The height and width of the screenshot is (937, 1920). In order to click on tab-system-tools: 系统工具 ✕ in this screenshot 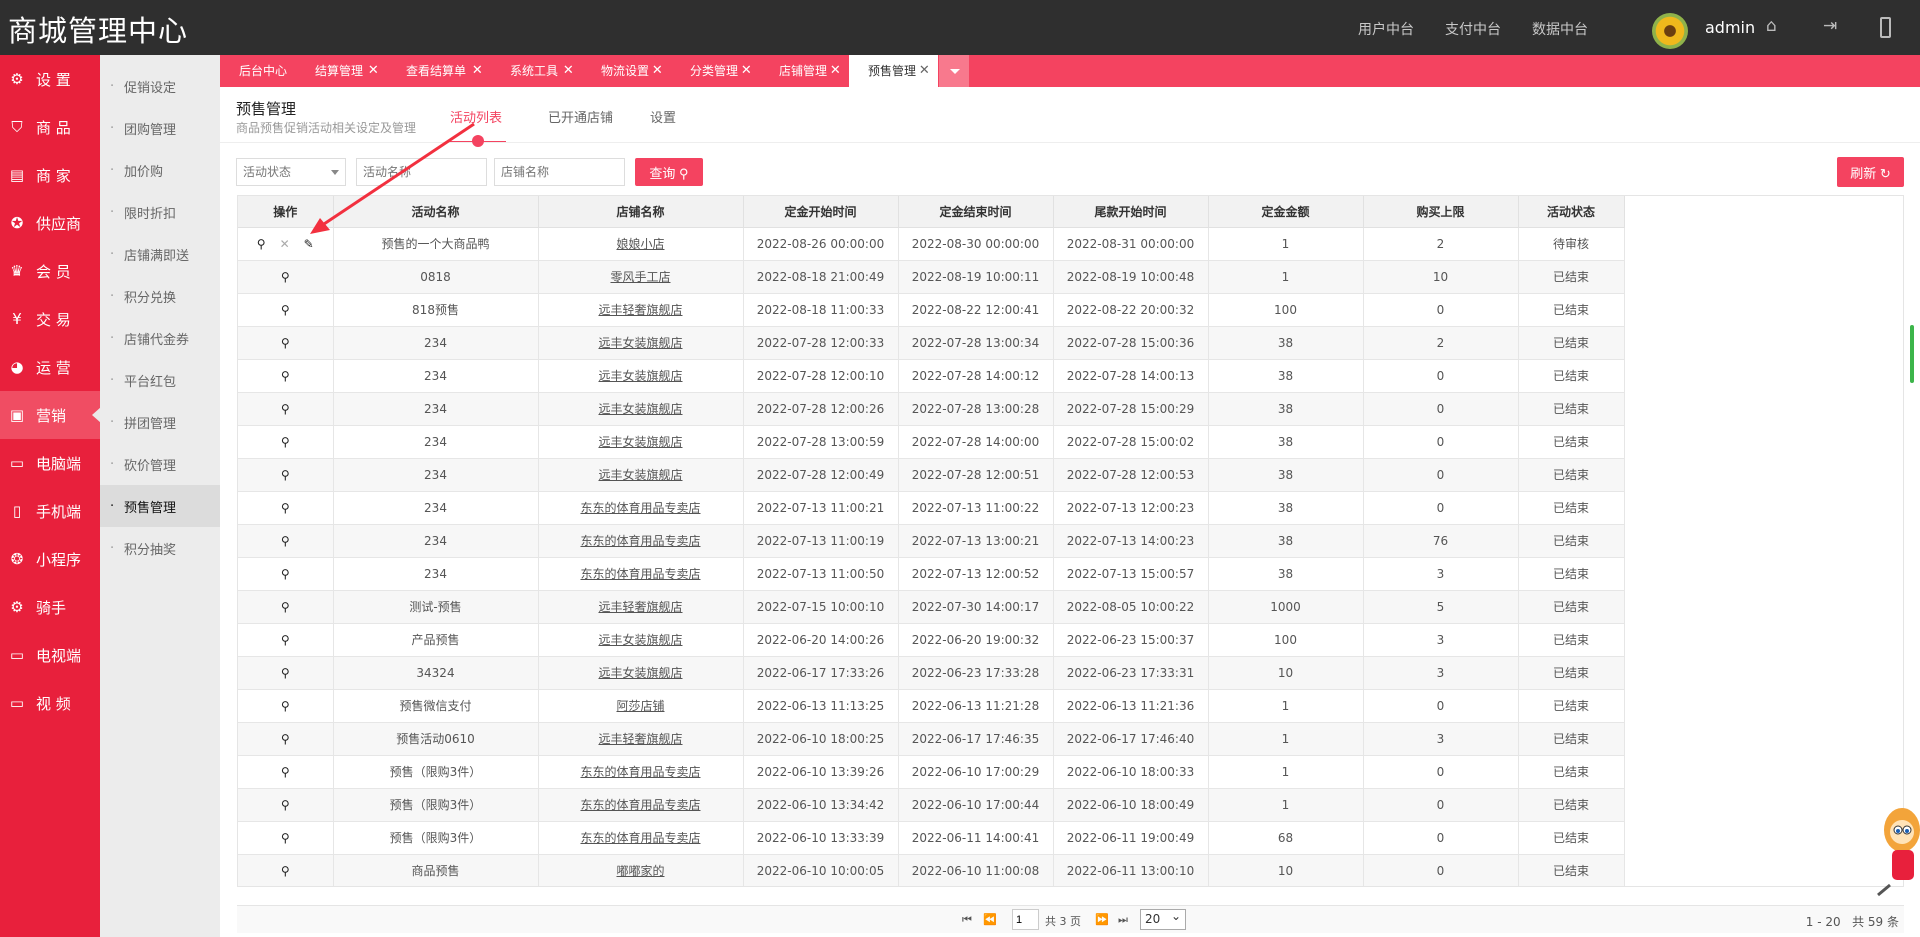, I will do `click(536, 71)`.